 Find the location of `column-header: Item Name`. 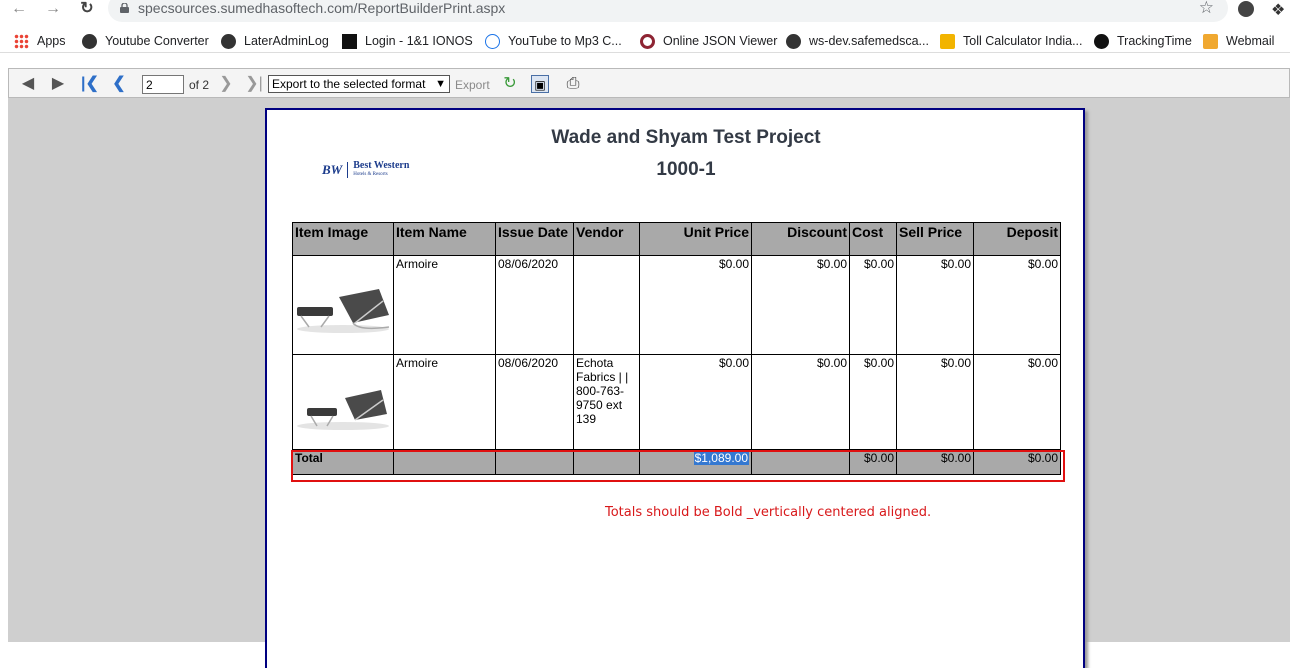

column-header: Item Name is located at coordinates (444, 239).